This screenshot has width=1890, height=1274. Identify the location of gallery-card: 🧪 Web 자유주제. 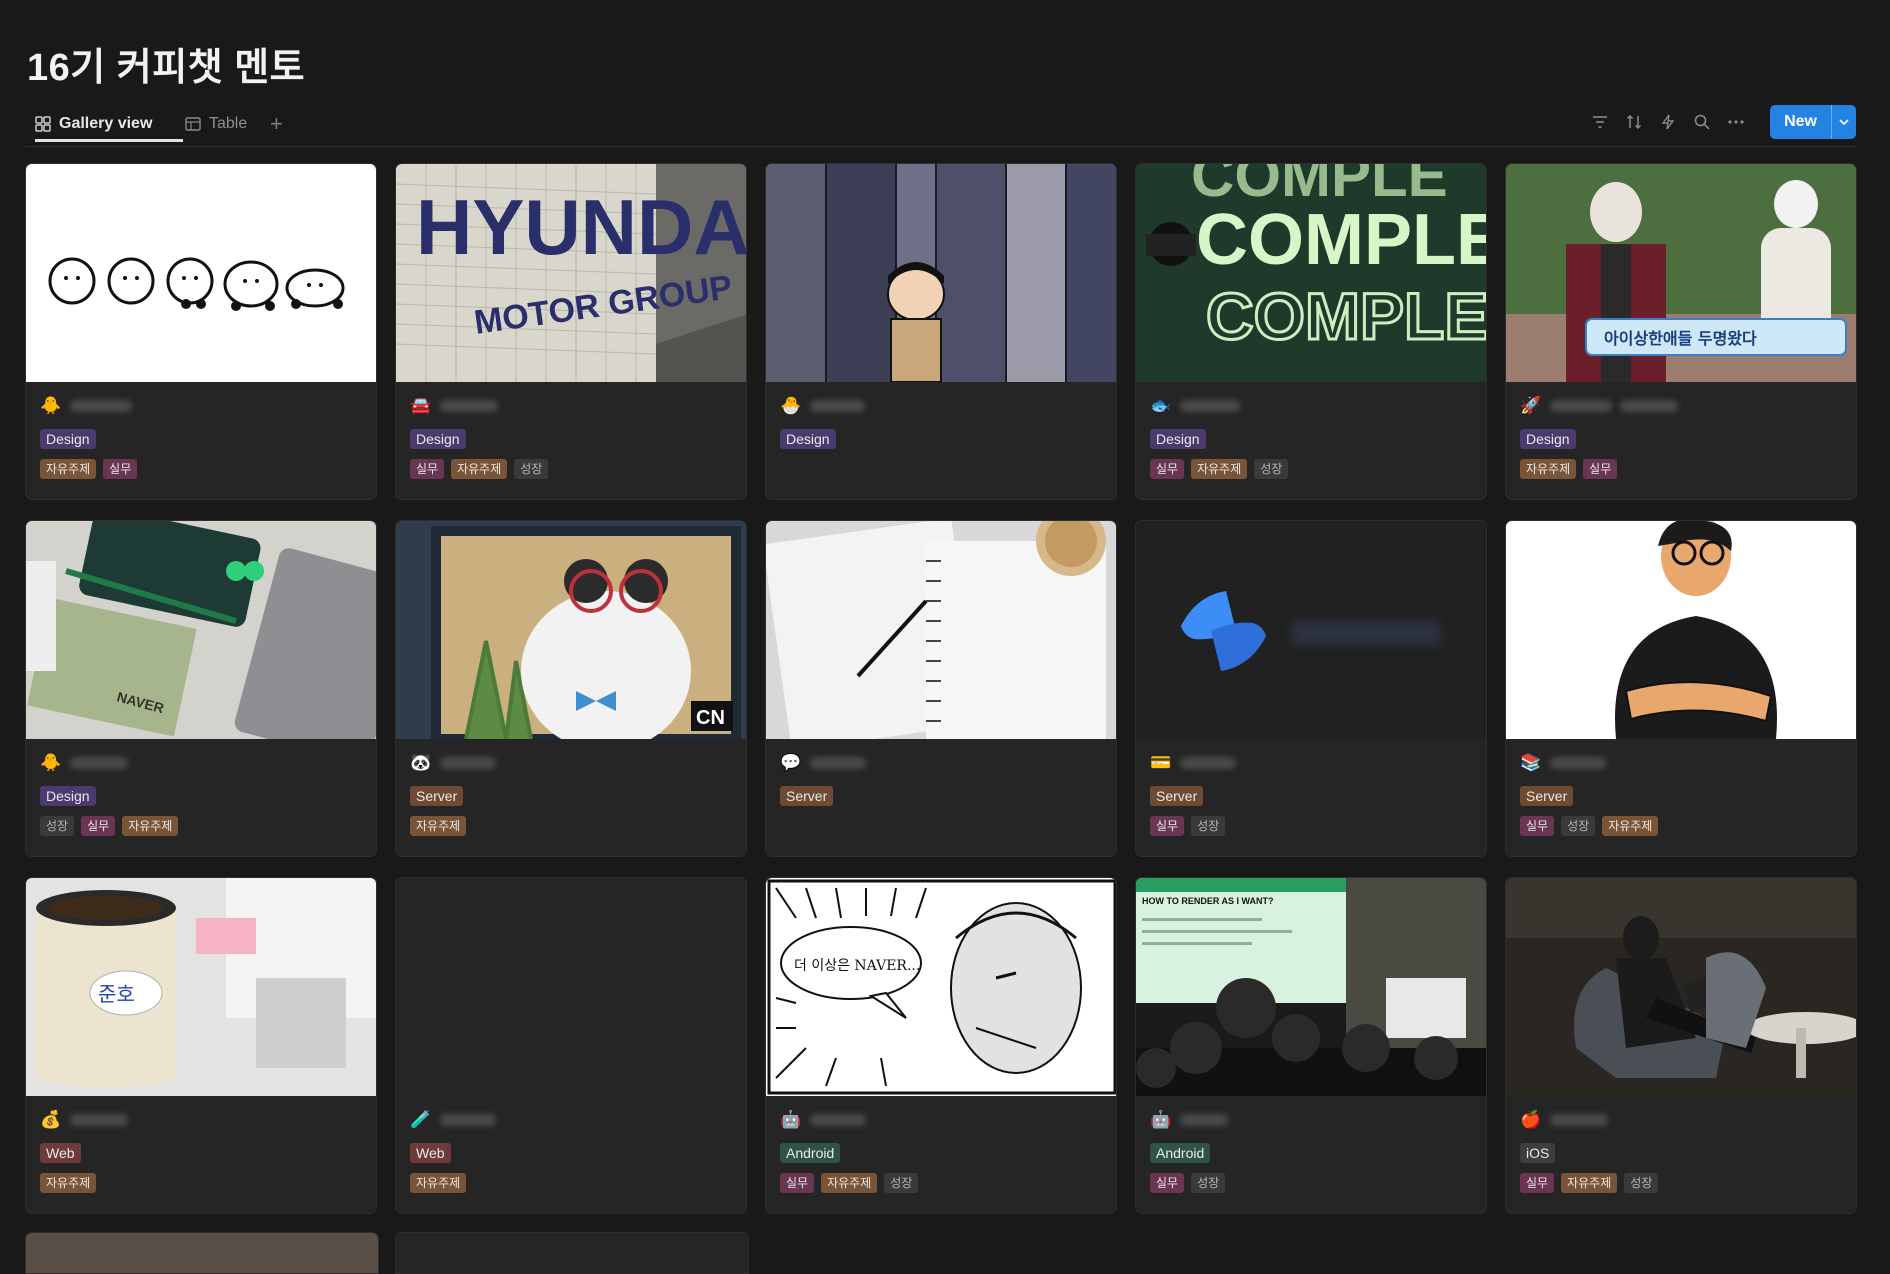
(571, 1045).